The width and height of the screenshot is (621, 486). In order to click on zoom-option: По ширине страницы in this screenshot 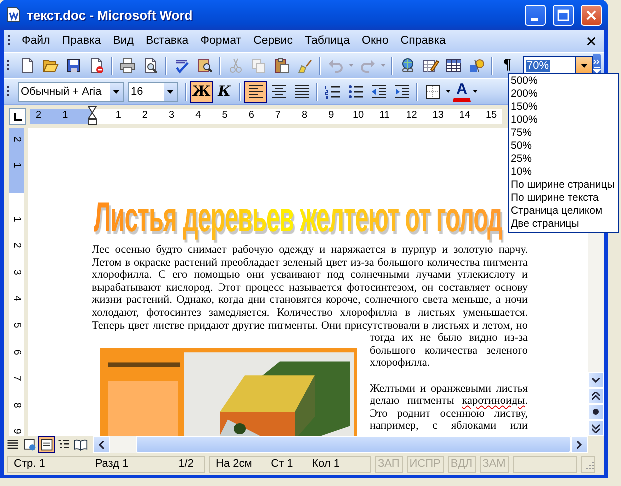, I will do `click(563, 185)`.